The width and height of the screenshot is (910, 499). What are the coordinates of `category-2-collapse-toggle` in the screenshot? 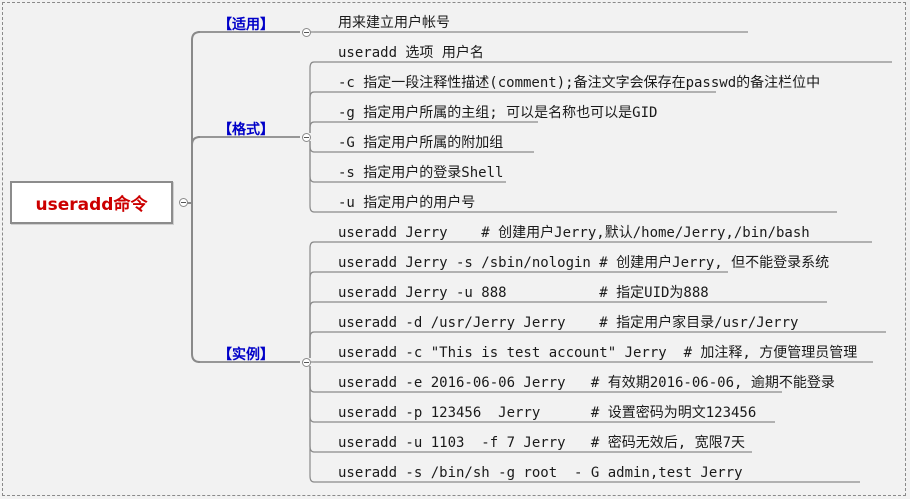 It's located at (306, 362).